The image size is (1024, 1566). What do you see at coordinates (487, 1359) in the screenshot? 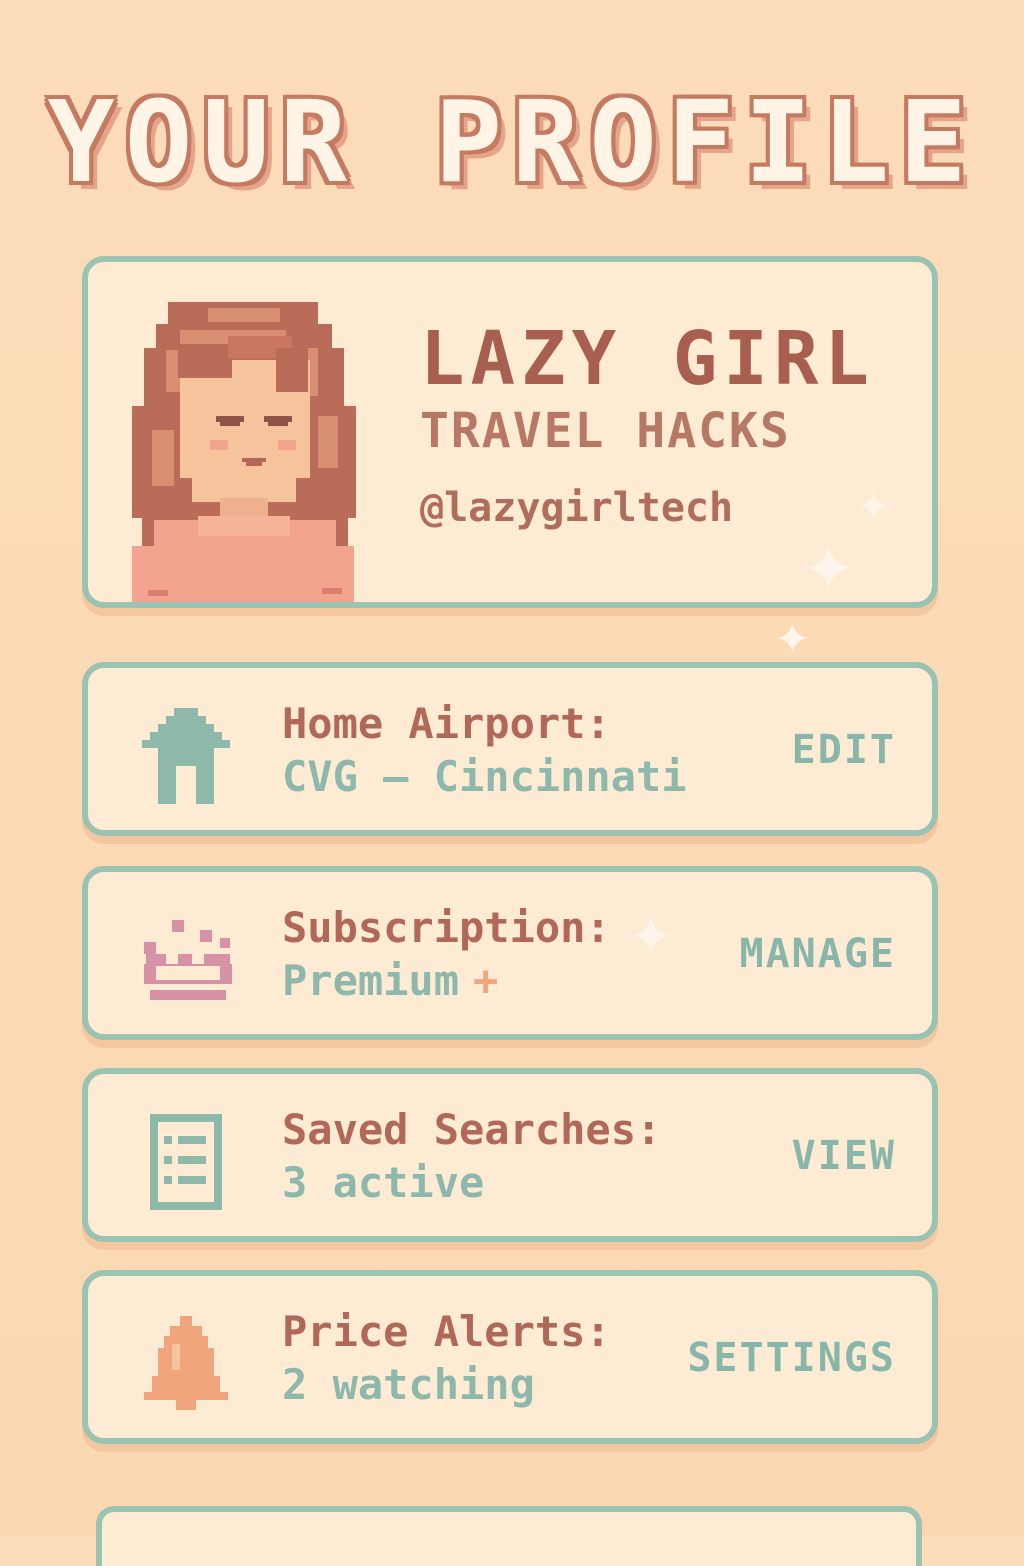
I see `price-alerts-text: Price Alerts: 2 watching` at bounding box center [487, 1359].